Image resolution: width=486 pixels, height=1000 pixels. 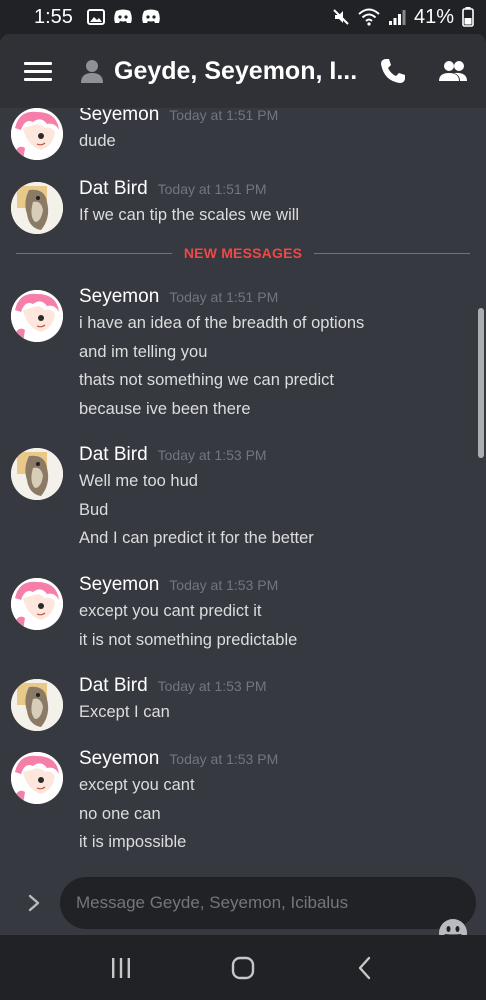 I want to click on message-text: it is impossible, so click(x=133, y=842).